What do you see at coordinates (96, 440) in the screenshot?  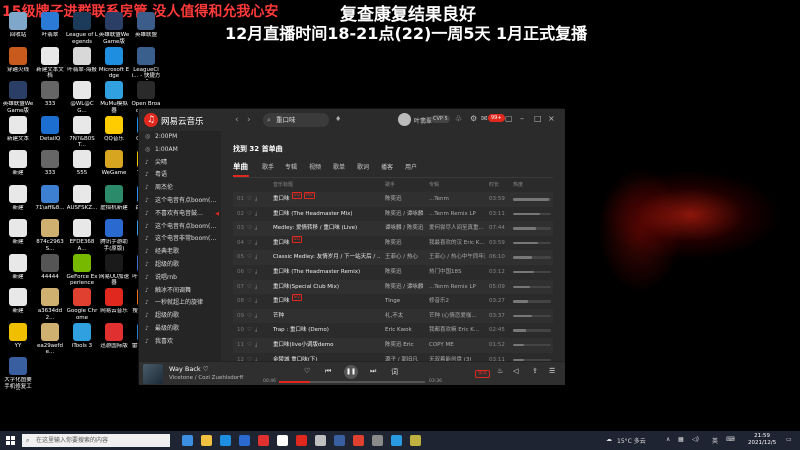 I see `taskbar-search-input: ⌕ 在这里输入你要搜索的内容` at bounding box center [96, 440].